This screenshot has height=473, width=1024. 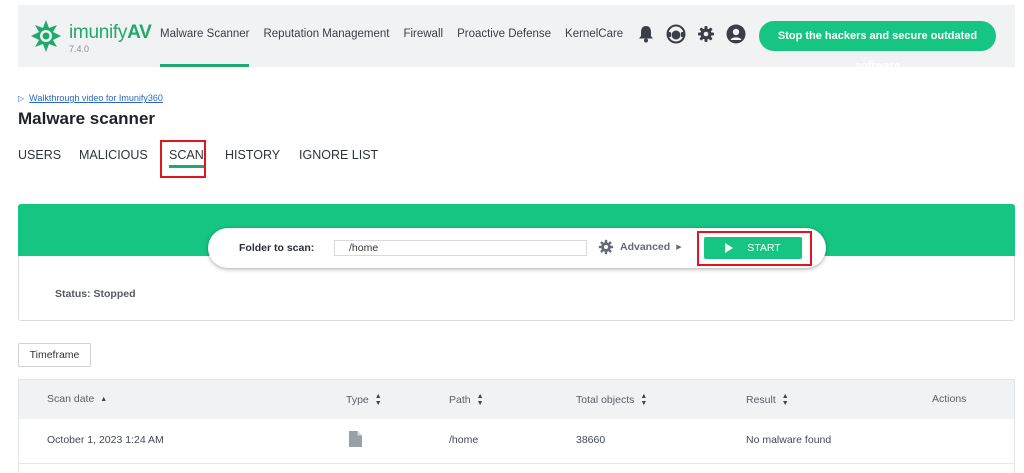 What do you see at coordinates (423, 36) in the screenshot?
I see `nav-firewall: Firewall` at bounding box center [423, 36].